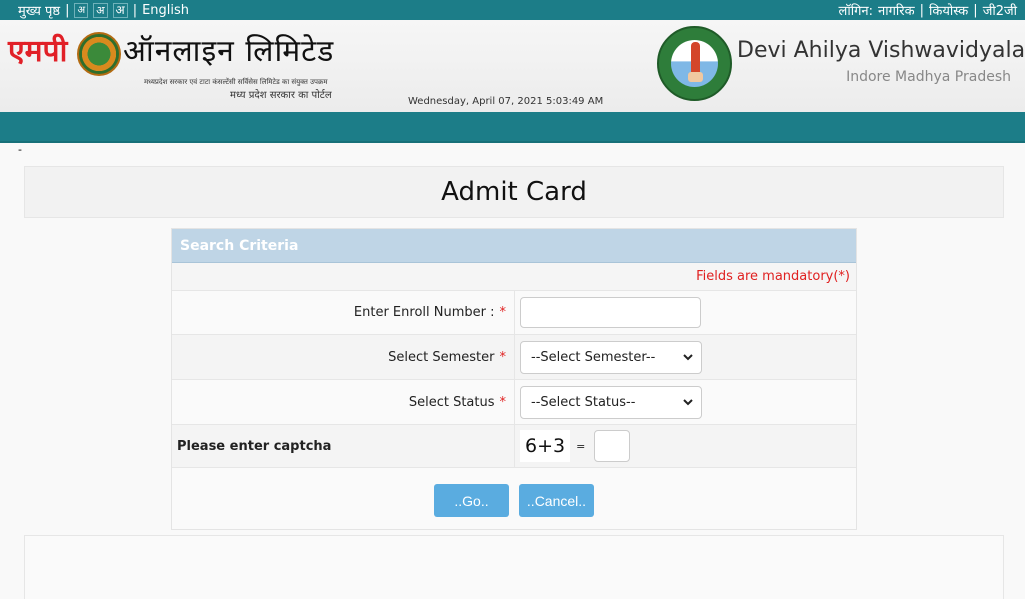  I want to click on university-name: Devi Ahilya Vishwavidyalaya, so click(881, 50).